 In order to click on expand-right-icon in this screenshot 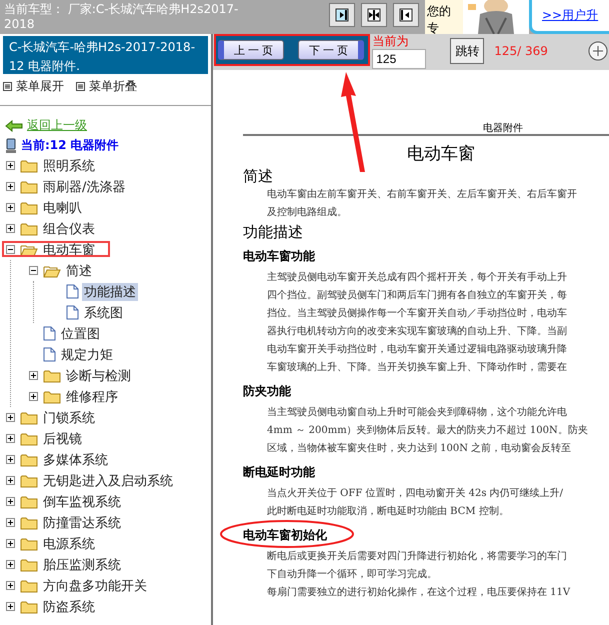, I will do `click(342, 15)`.